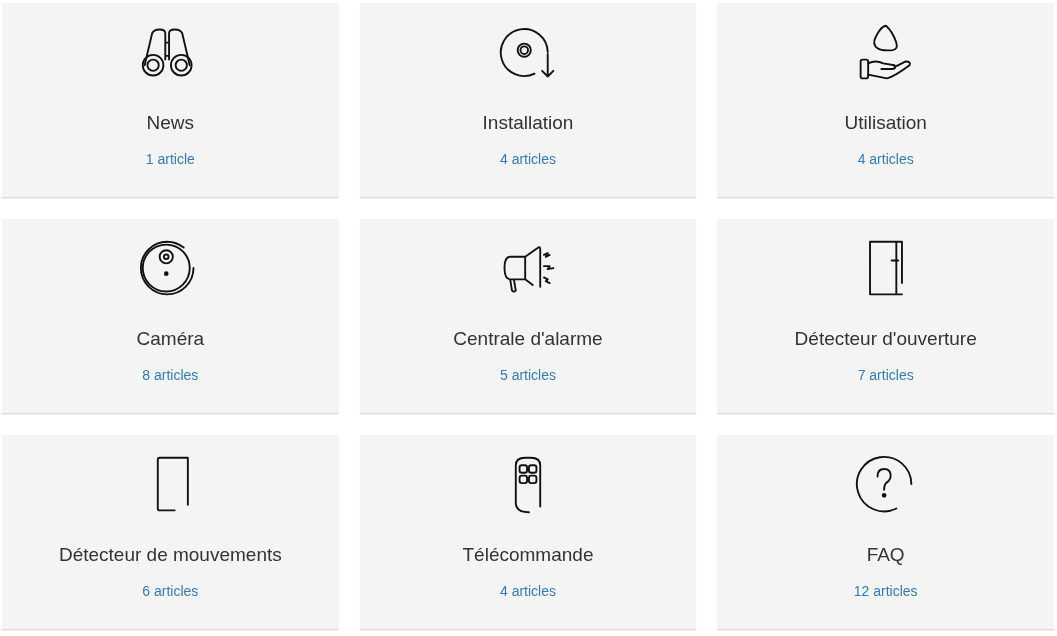  I want to click on article-count: 6 articles, so click(170, 591).